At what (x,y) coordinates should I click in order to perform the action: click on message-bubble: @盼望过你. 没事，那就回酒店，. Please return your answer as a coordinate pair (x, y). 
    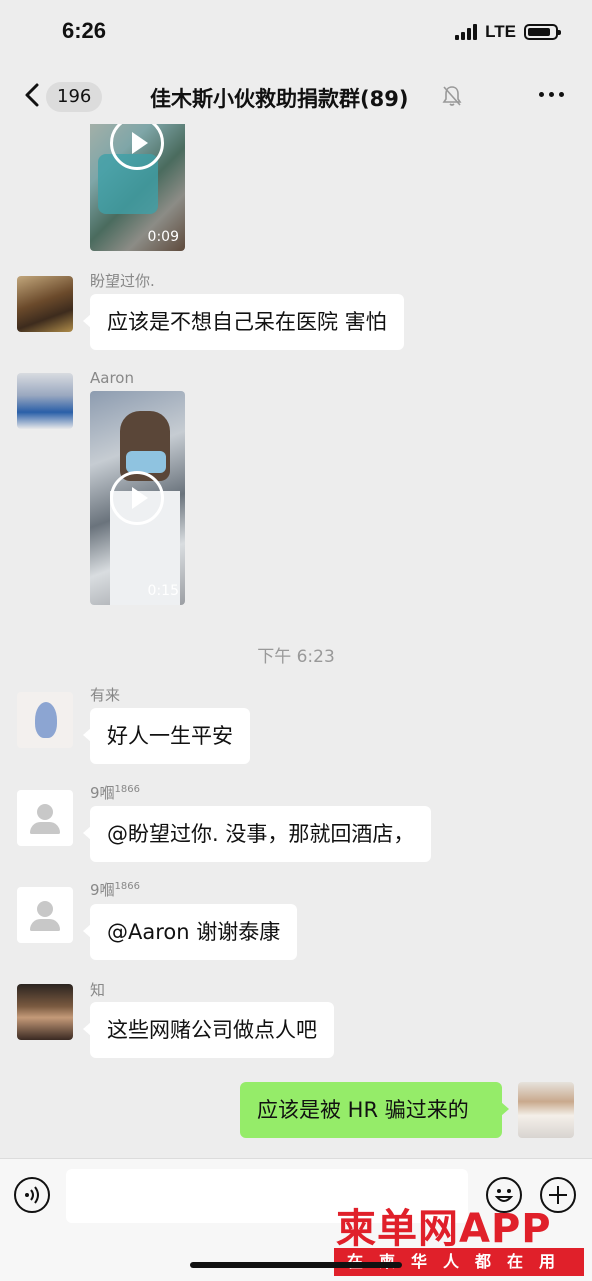
    Looking at the image, I should click on (257, 834).